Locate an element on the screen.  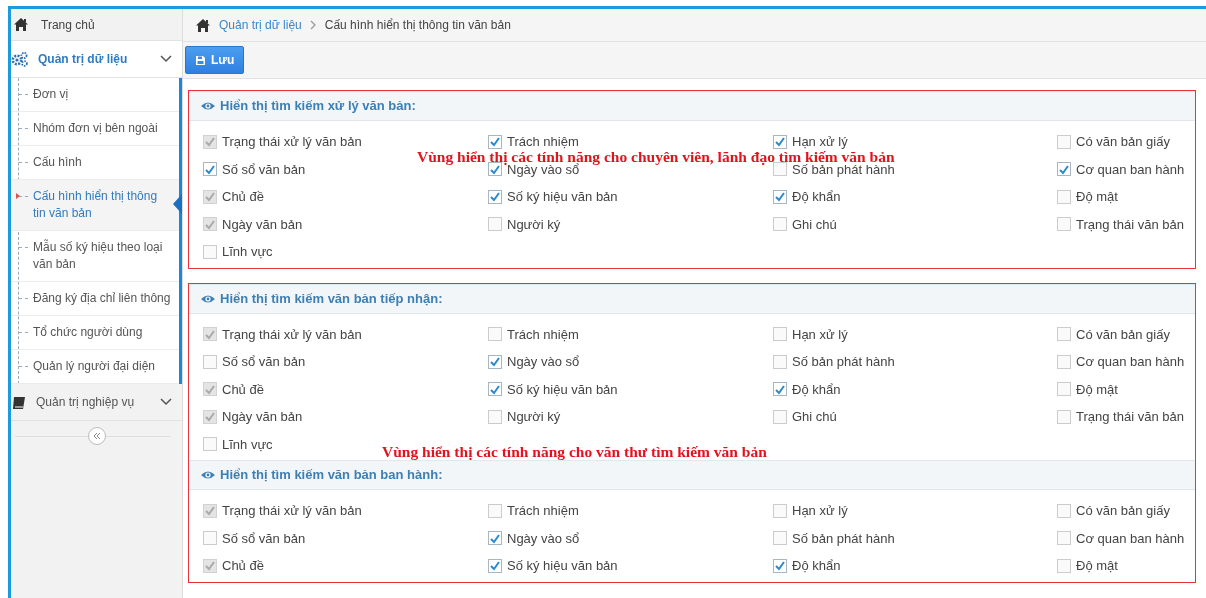
collapse-button is located at coordinates (96, 436).